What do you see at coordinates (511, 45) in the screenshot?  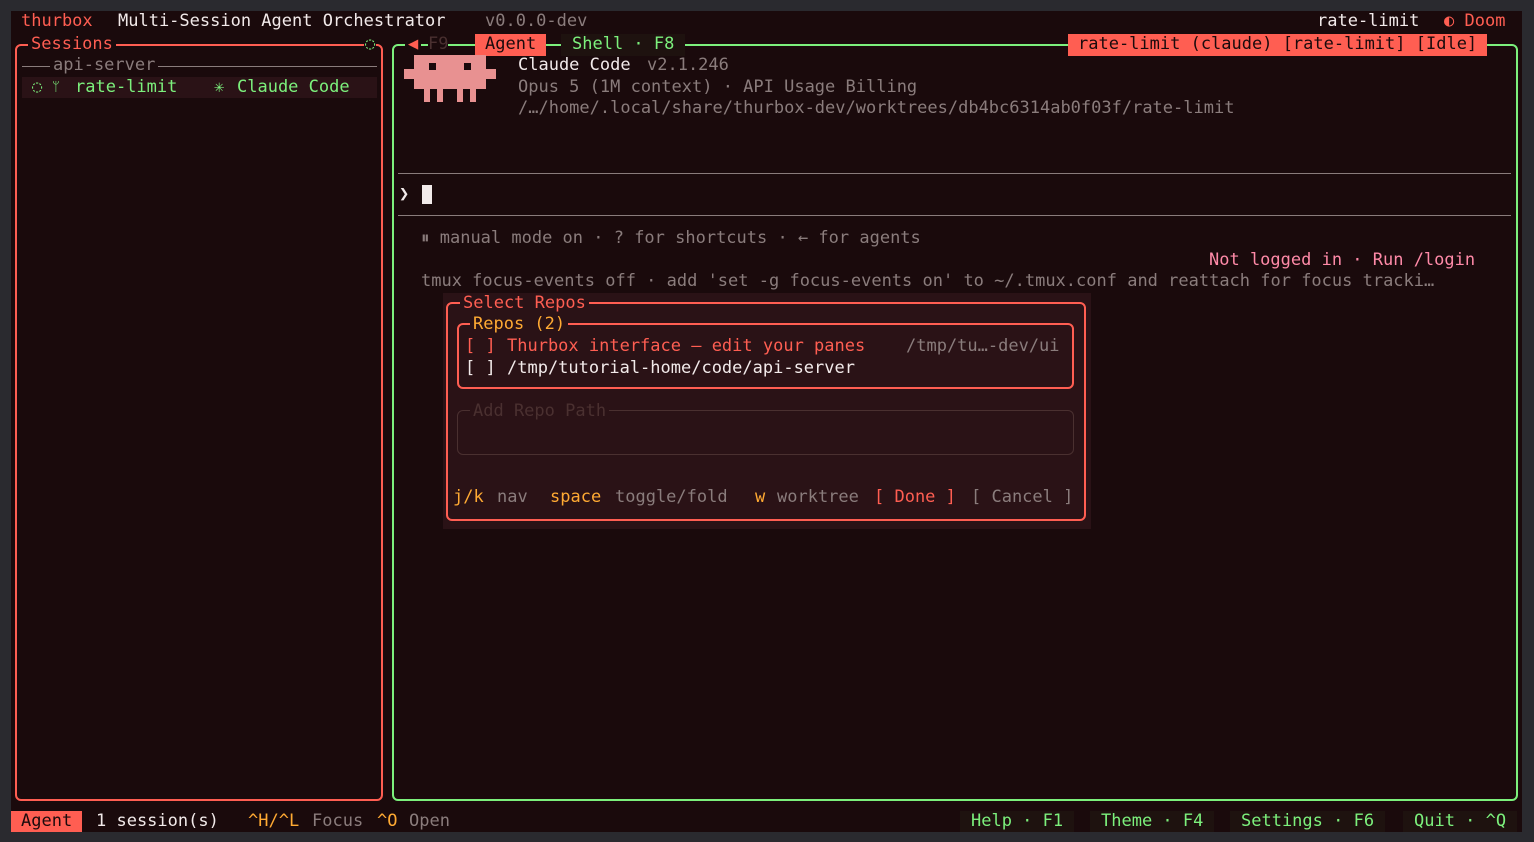 I see `tab-agent: Agent` at bounding box center [511, 45].